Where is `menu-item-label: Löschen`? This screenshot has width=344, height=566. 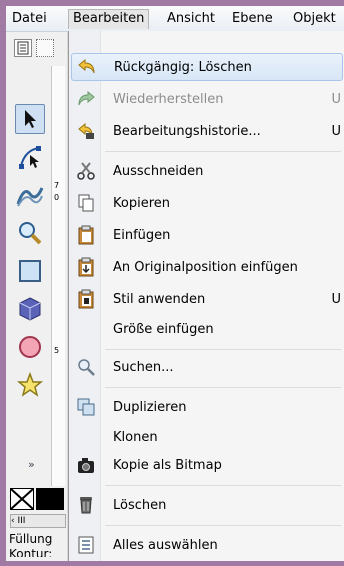 menu-item-label: Löschen is located at coordinates (140, 505).